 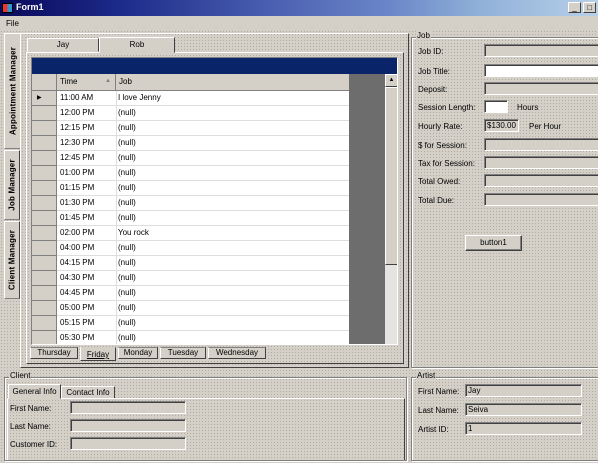 What do you see at coordinates (190, 263) in the screenshot?
I see `table-row: 04:15 PM (null)` at bounding box center [190, 263].